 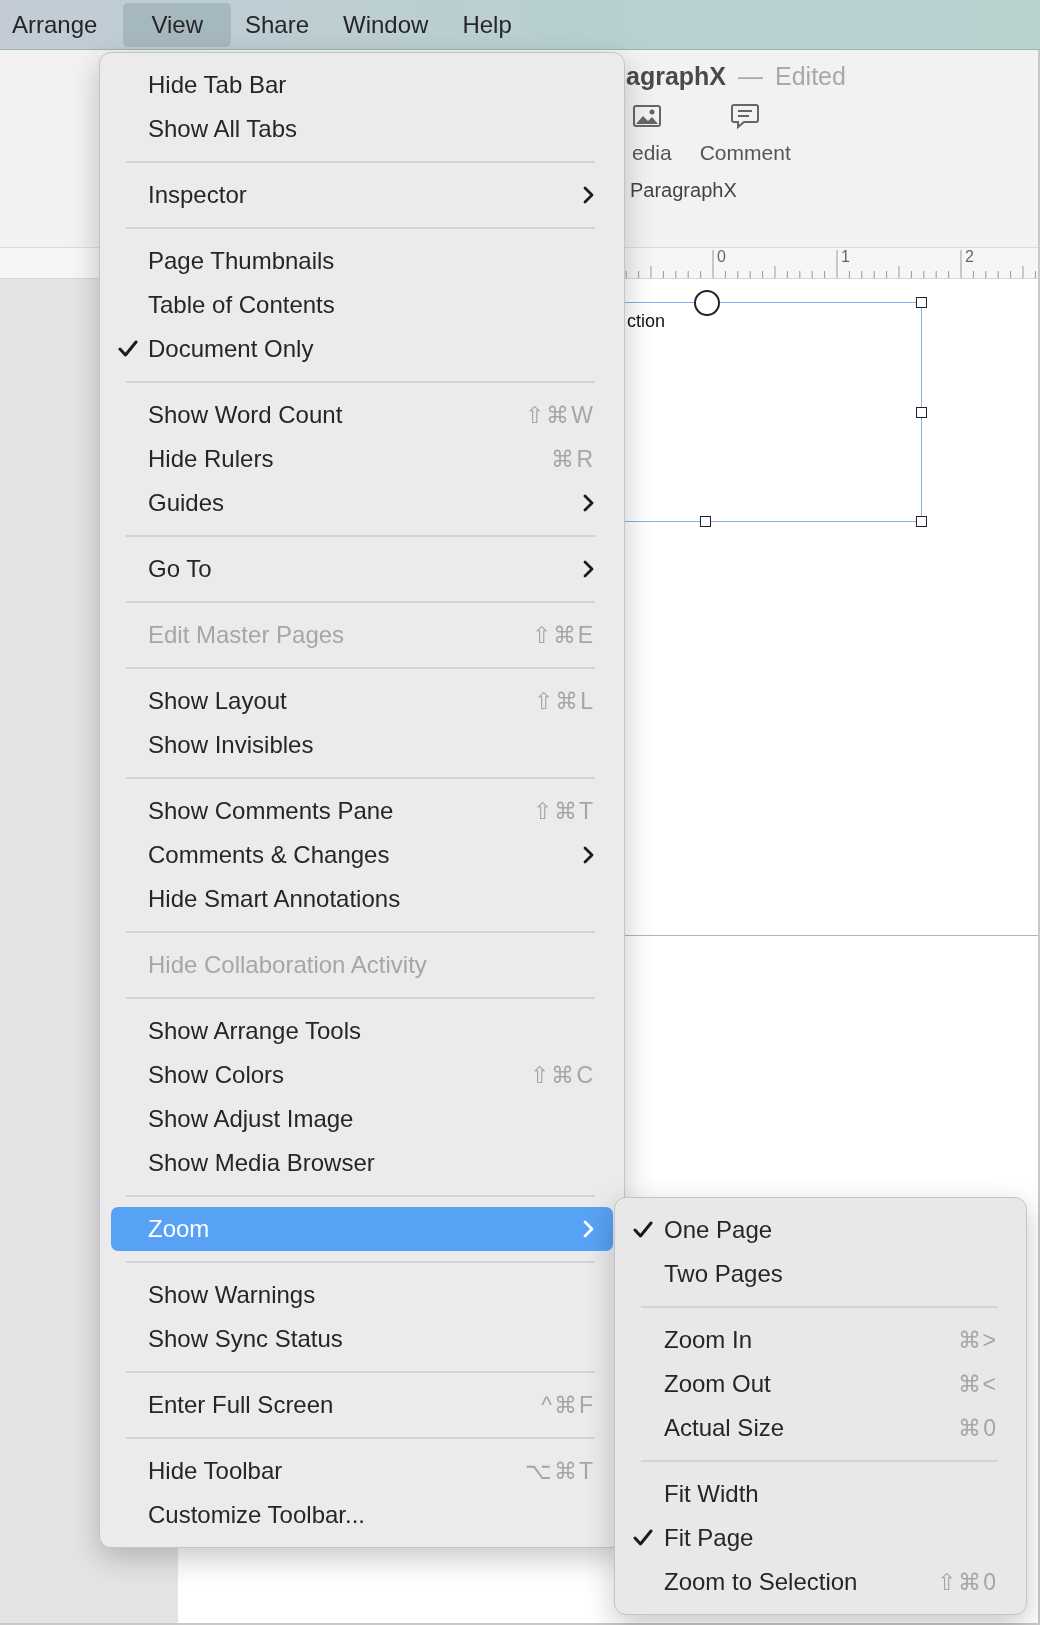 I want to click on shortcut-label: ^⌘F, so click(x=568, y=1405).